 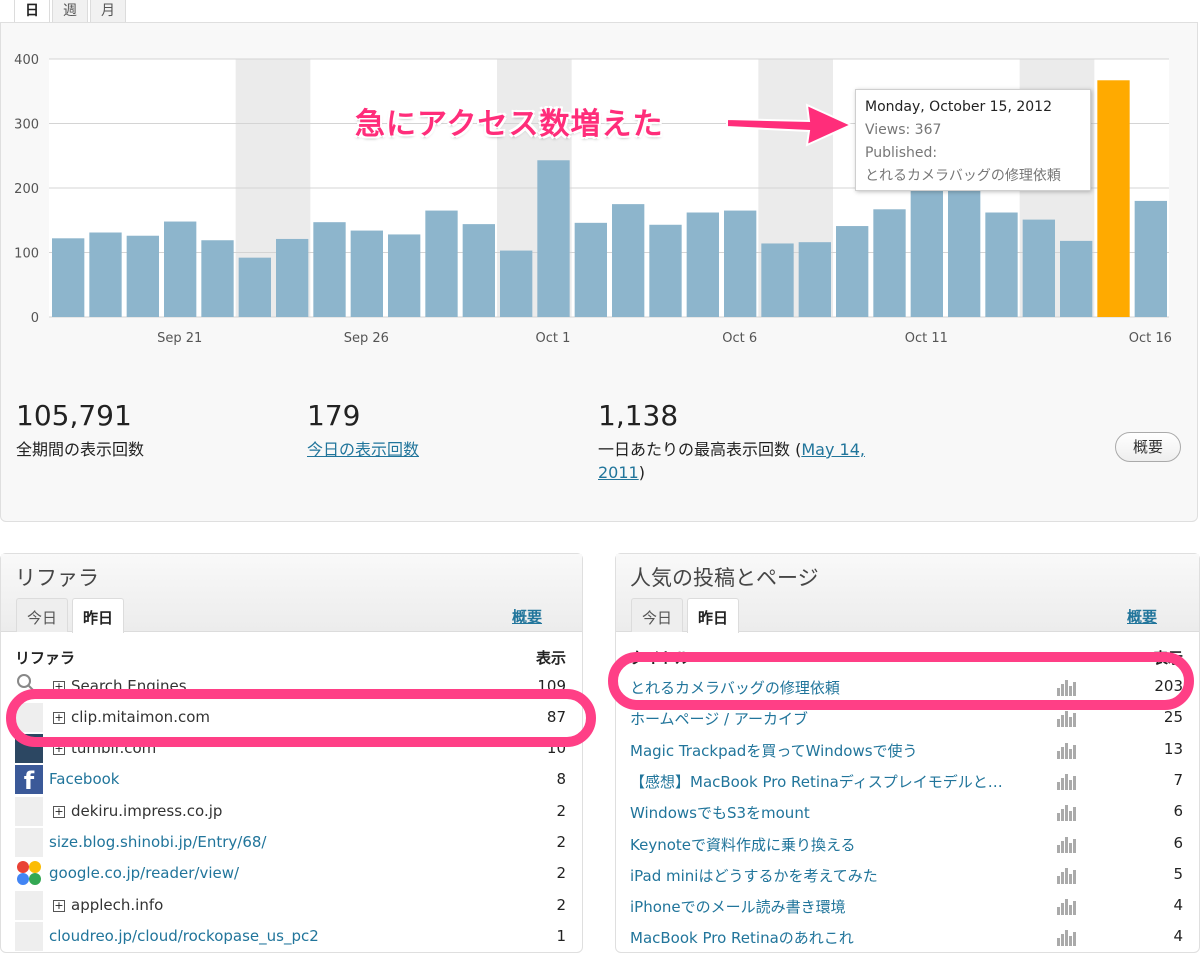 I want to click on stat-best-close: ), so click(x=641, y=472).